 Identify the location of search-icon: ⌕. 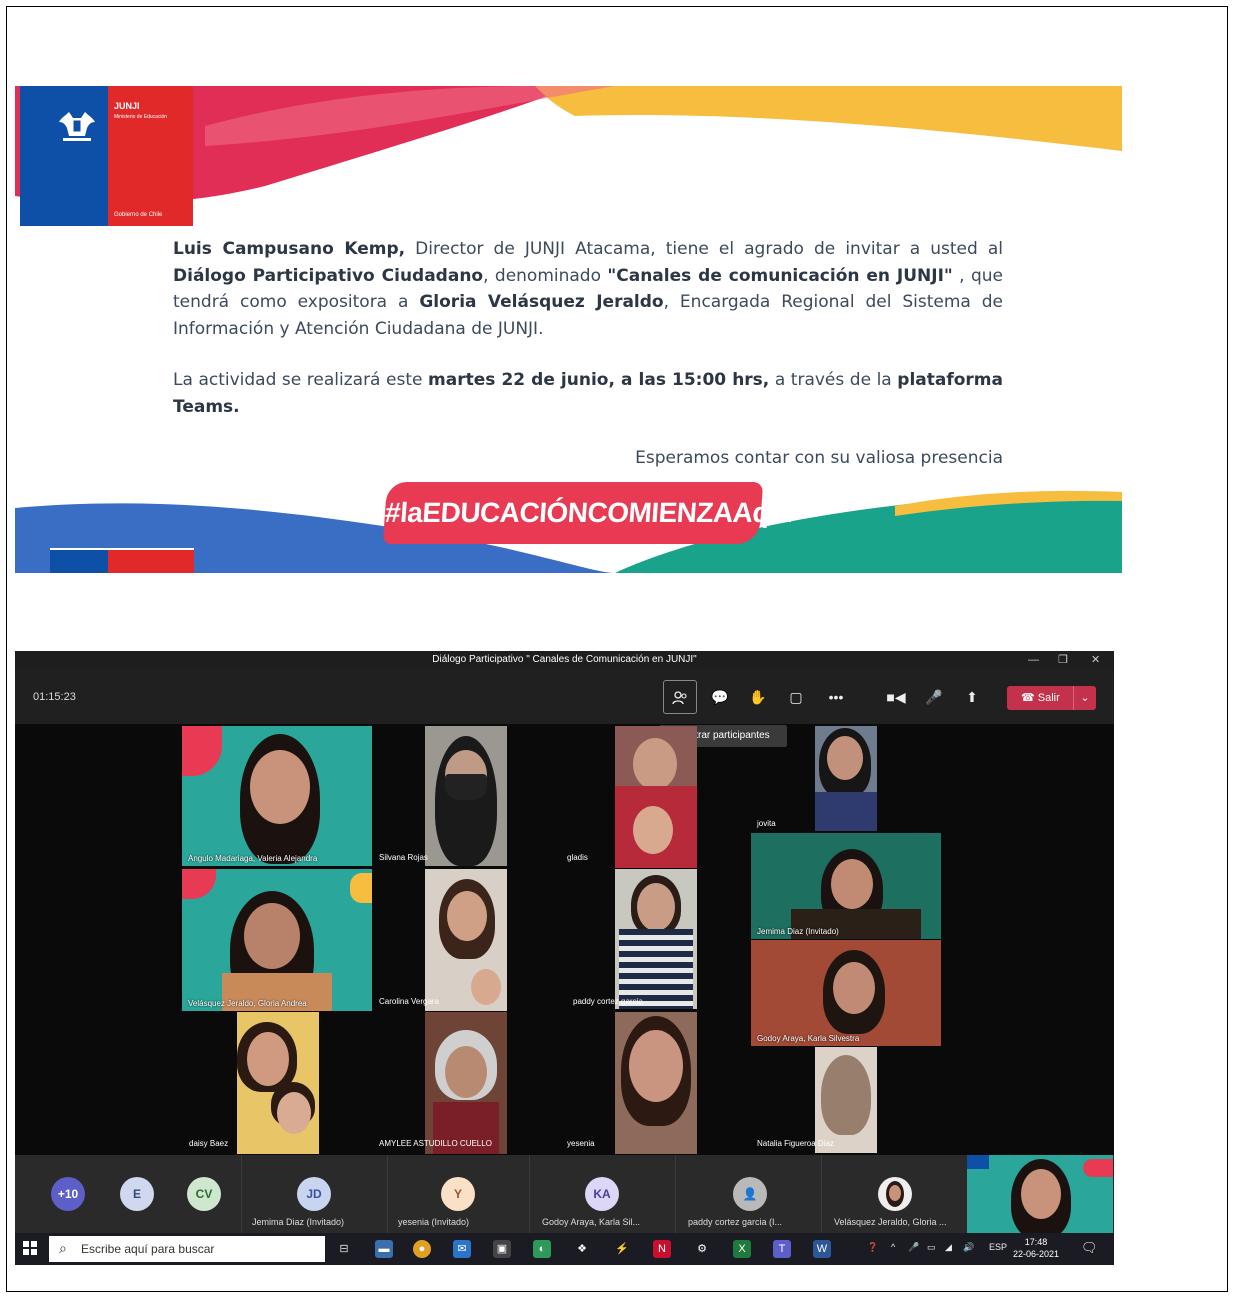
(63, 1248).